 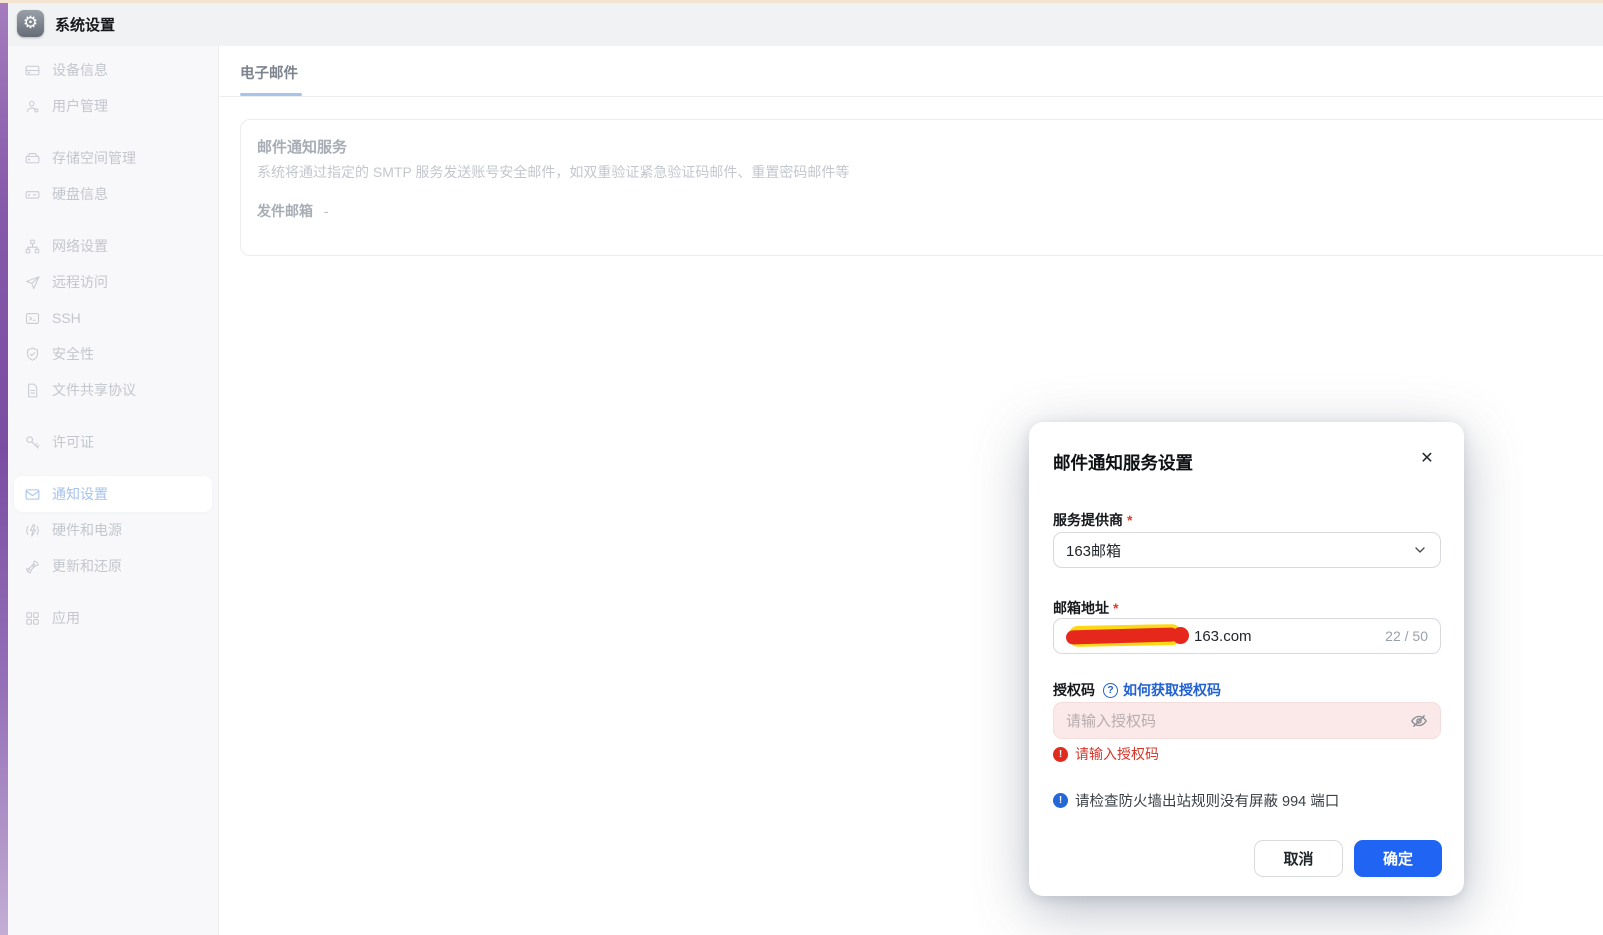 I want to click on provider-selected-value: 163邮箱, so click(x=1094, y=551).